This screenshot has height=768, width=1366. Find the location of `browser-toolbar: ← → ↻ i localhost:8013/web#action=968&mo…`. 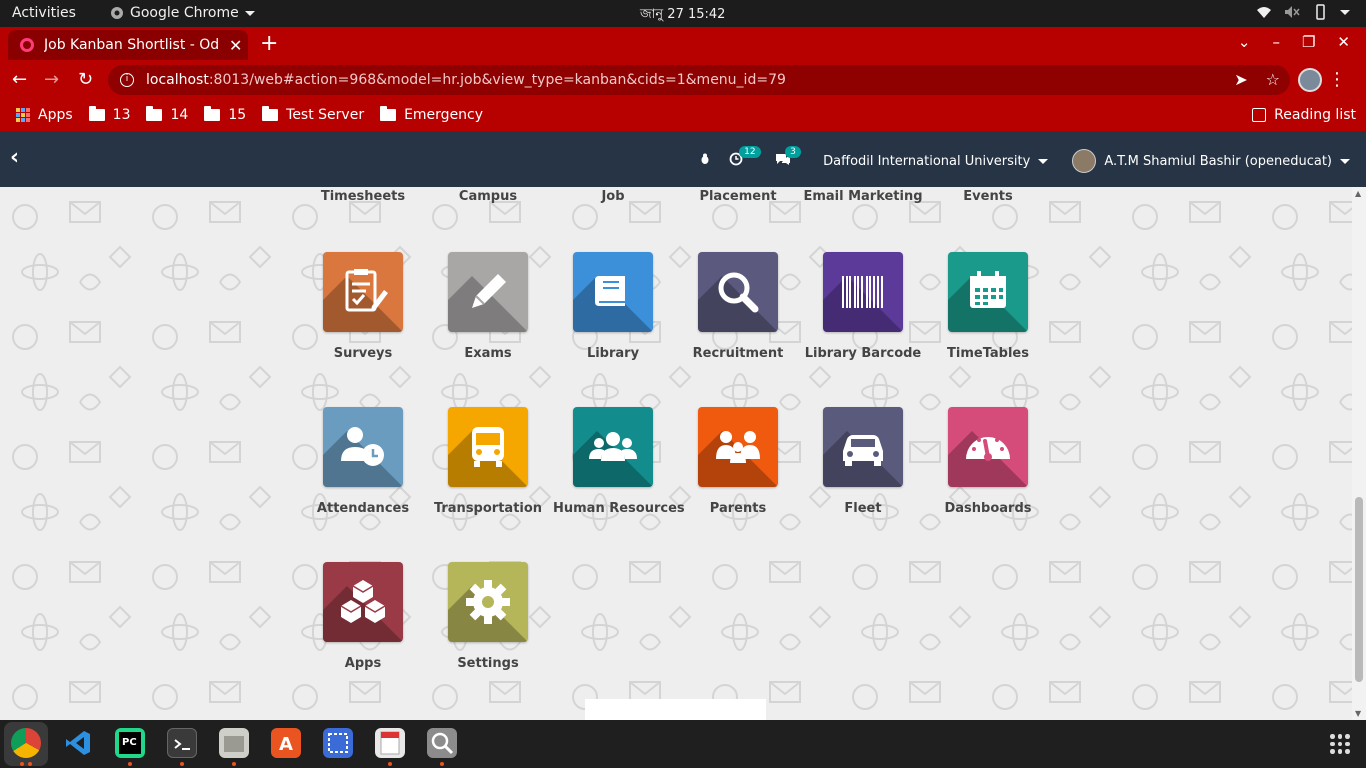

browser-toolbar: ← → ↻ i localhost:8013/web#action=968&mo… is located at coordinates (683, 80).